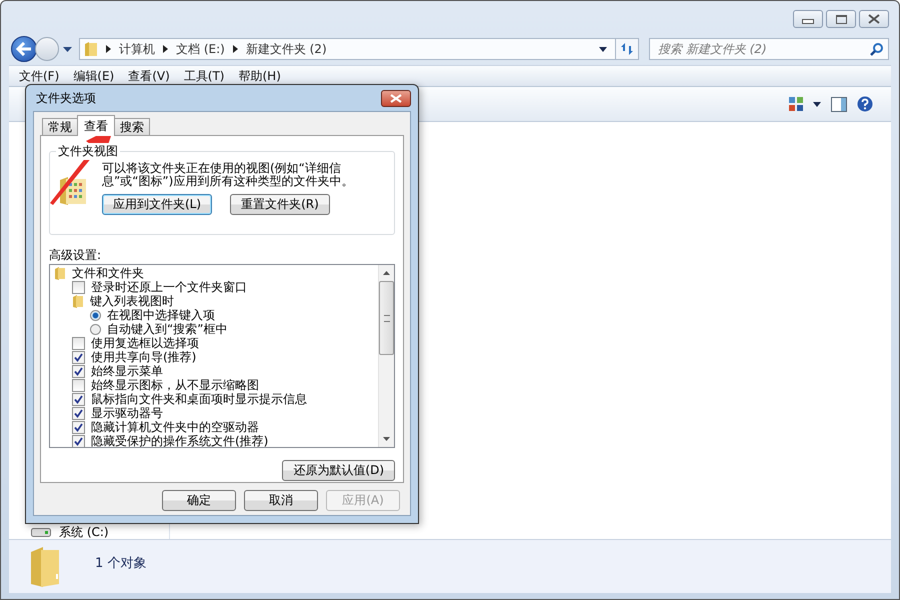 This screenshot has width=900, height=600. What do you see at coordinates (286, 49) in the screenshot?
I see `breadcrumb: 新建文件夹 (2)` at bounding box center [286, 49].